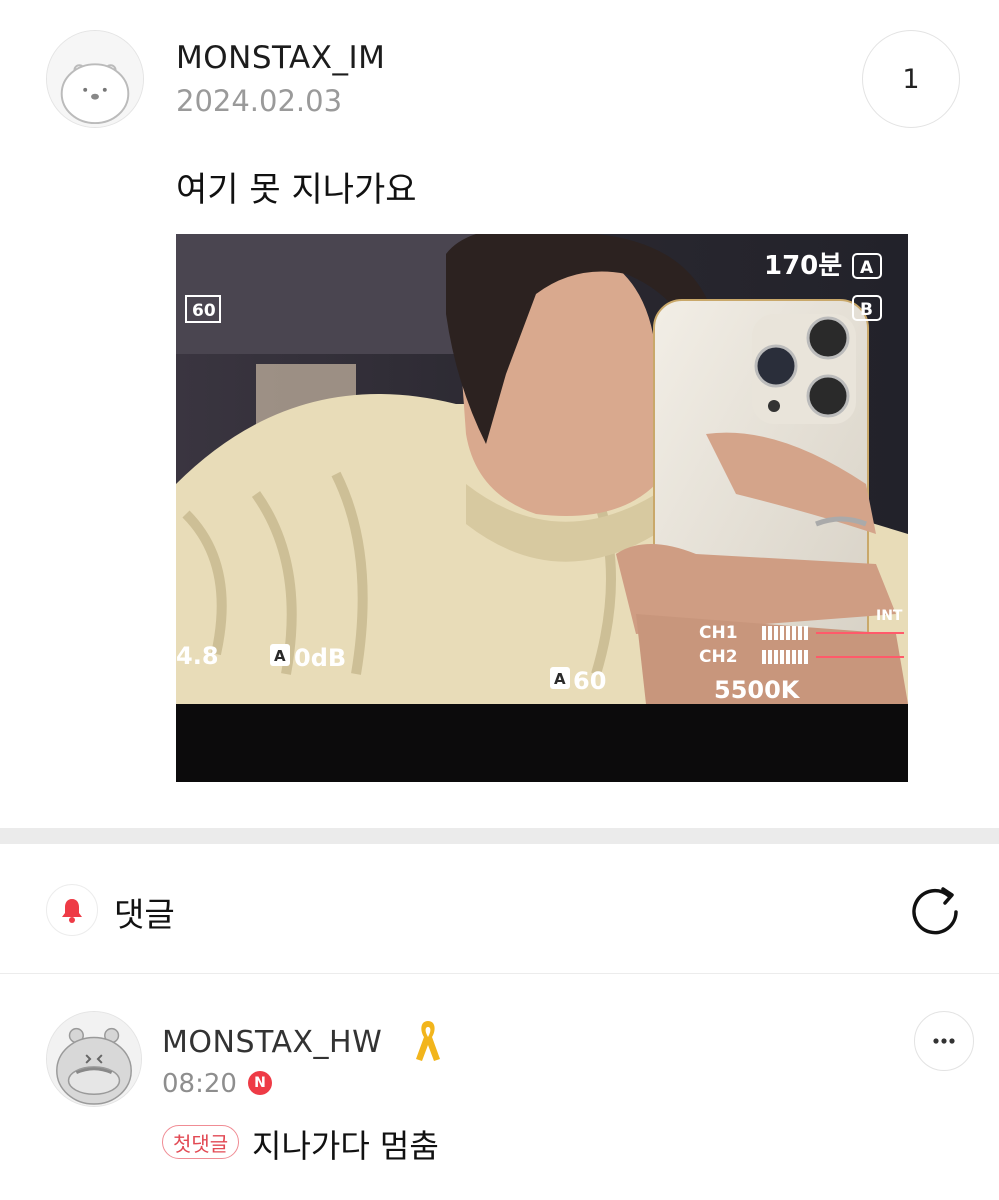  I want to click on hud-gain-auto: A, so click(280, 656).